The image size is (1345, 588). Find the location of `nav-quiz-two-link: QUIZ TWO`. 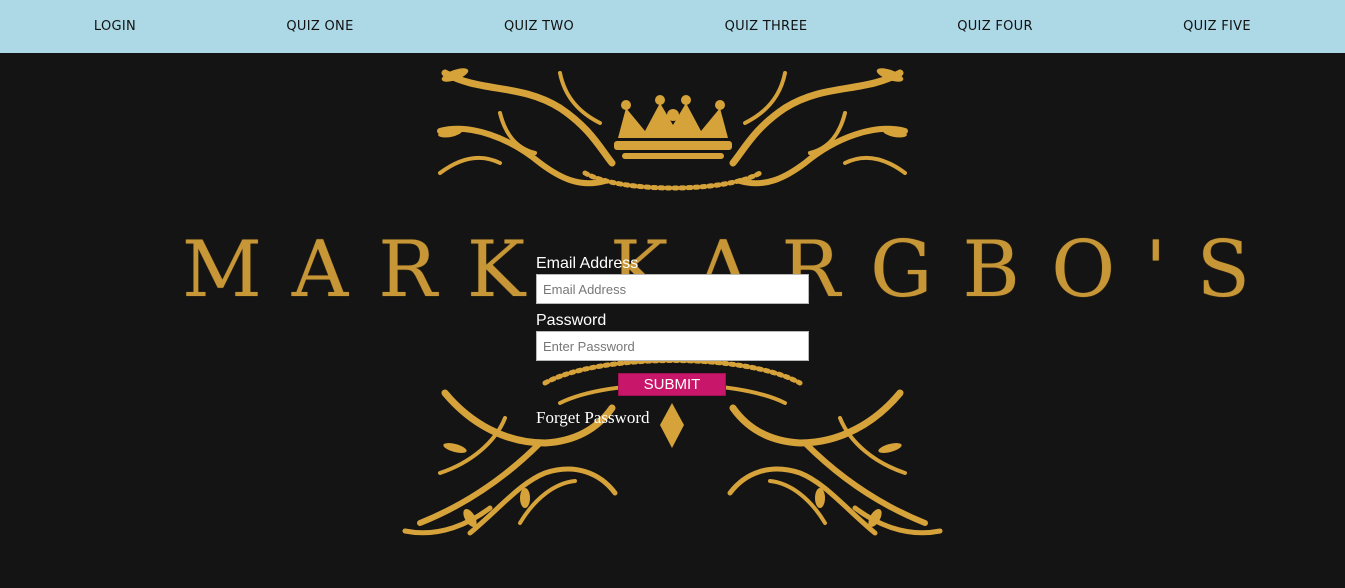

nav-quiz-two-link: QUIZ TWO is located at coordinates (539, 26).